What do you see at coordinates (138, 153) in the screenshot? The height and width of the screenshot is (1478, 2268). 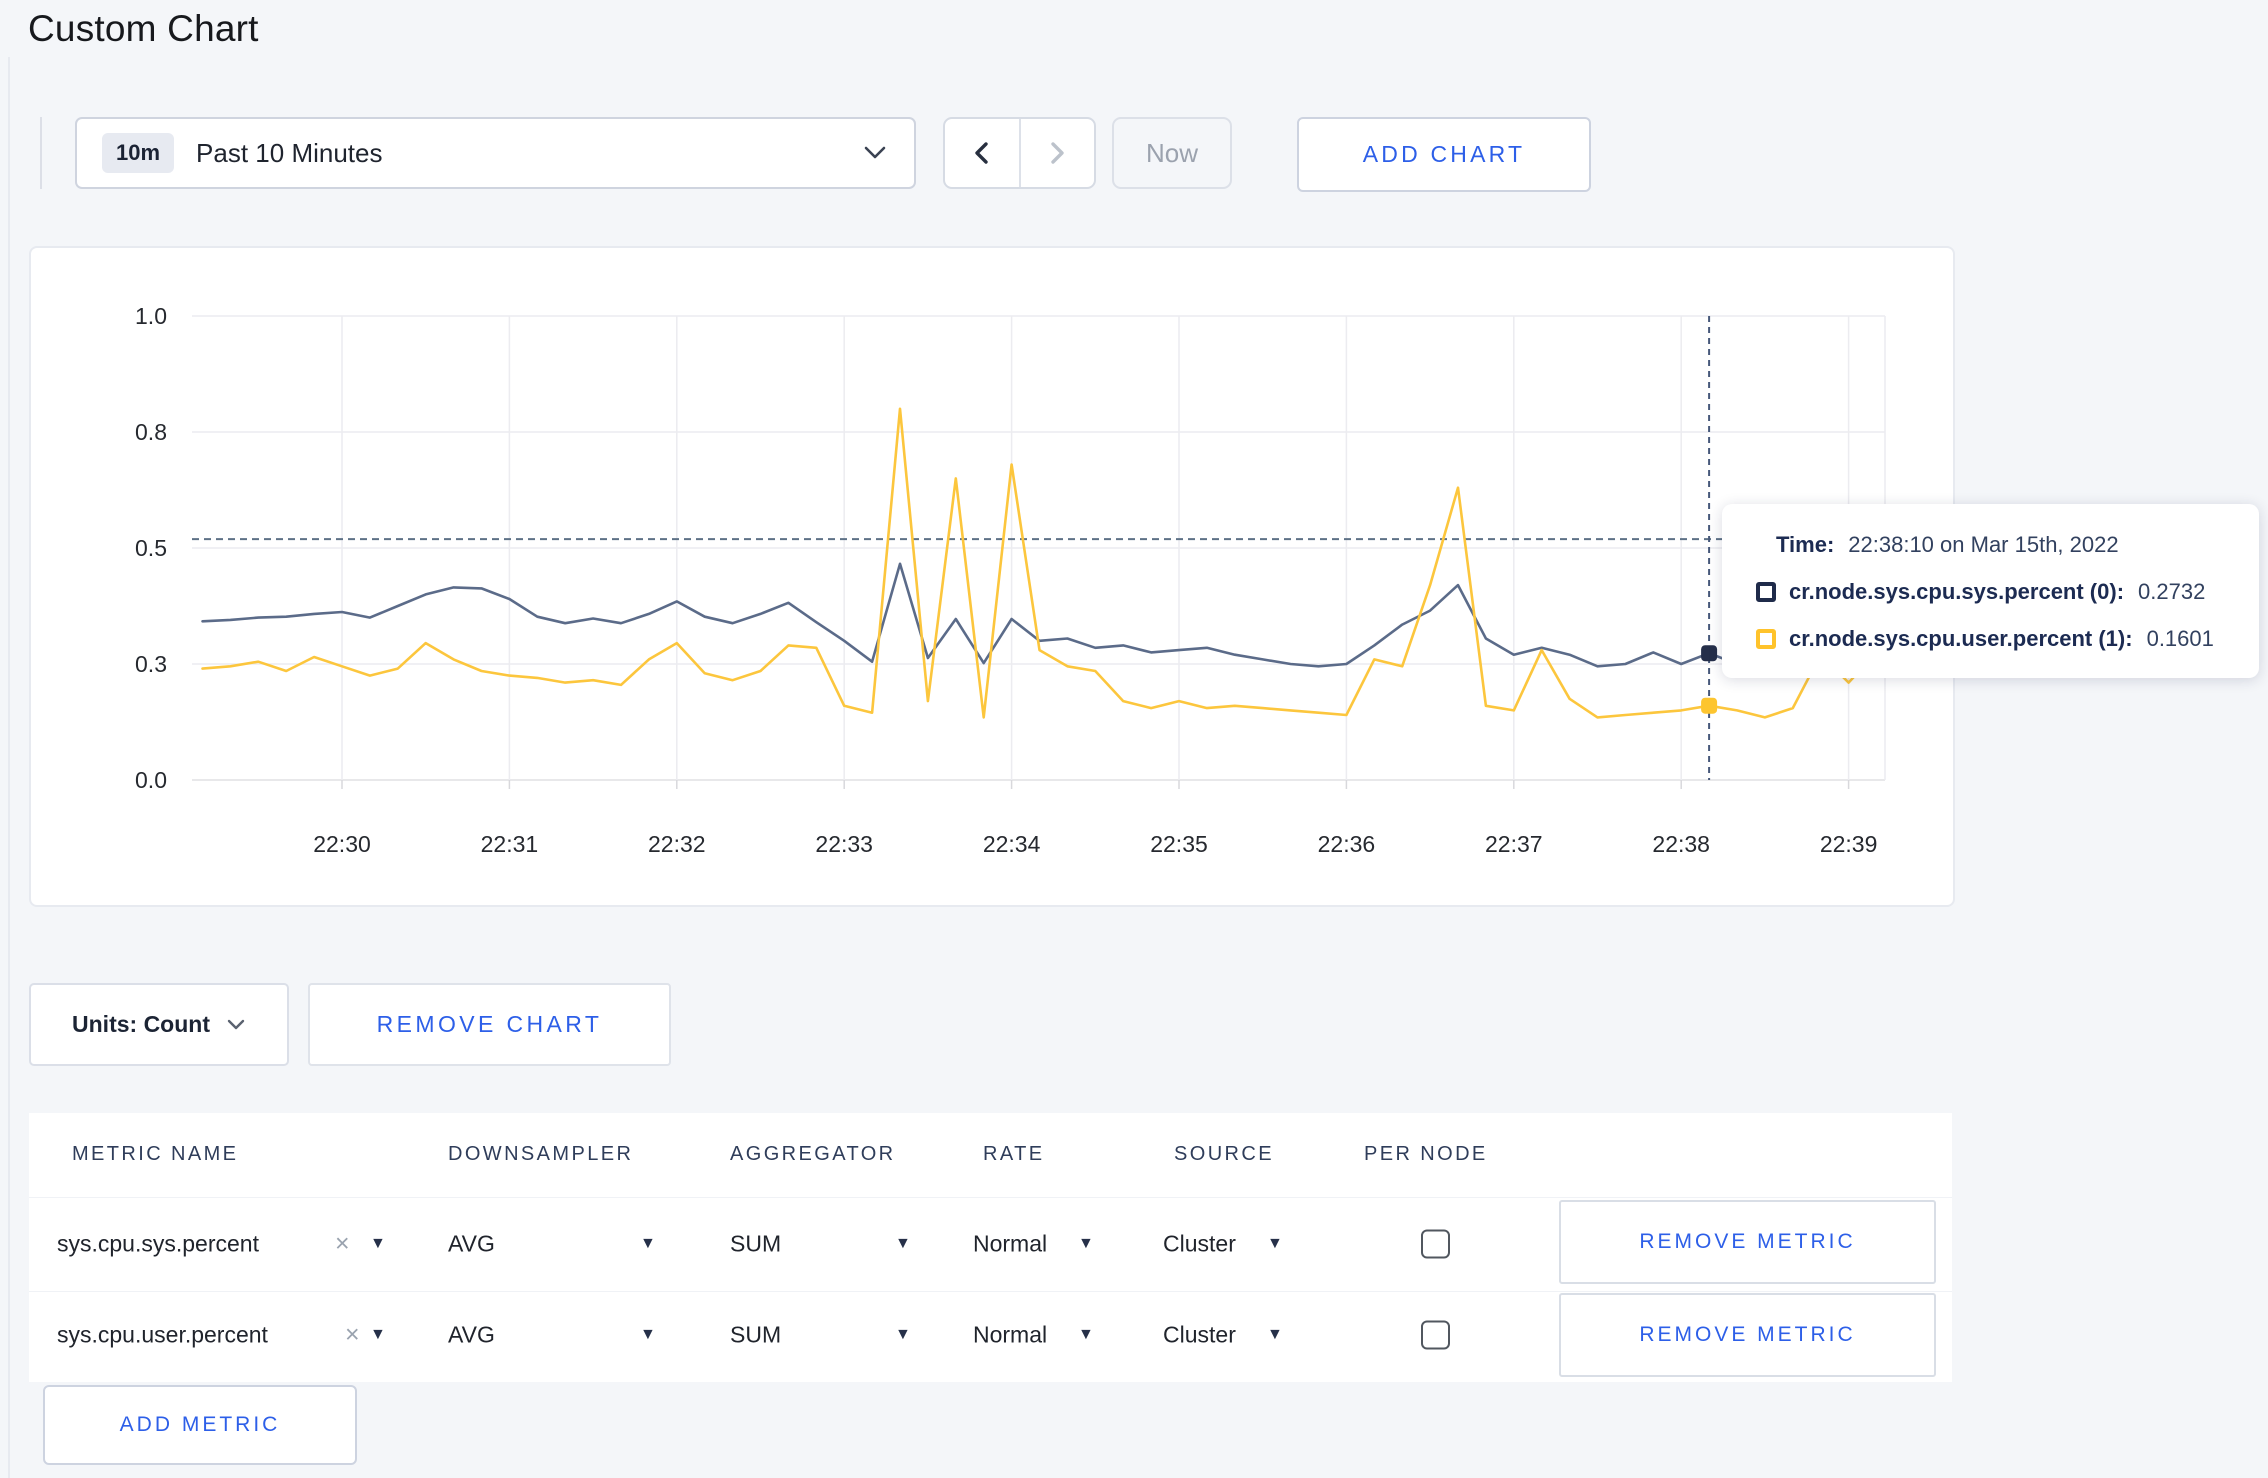 I see `time-range-badge: 10m` at bounding box center [138, 153].